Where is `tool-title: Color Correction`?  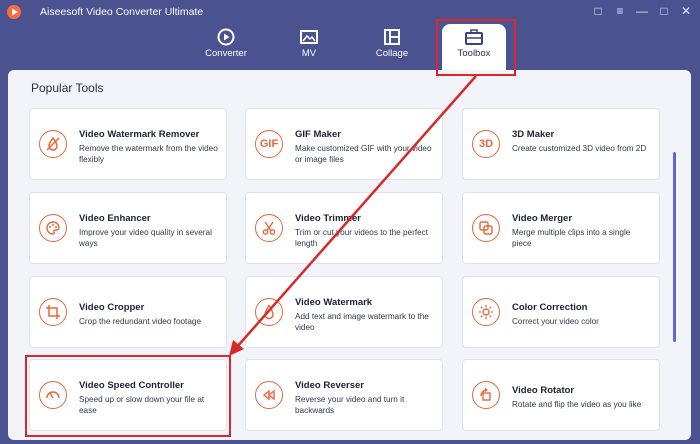 tool-title: Color Correction is located at coordinates (550, 307).